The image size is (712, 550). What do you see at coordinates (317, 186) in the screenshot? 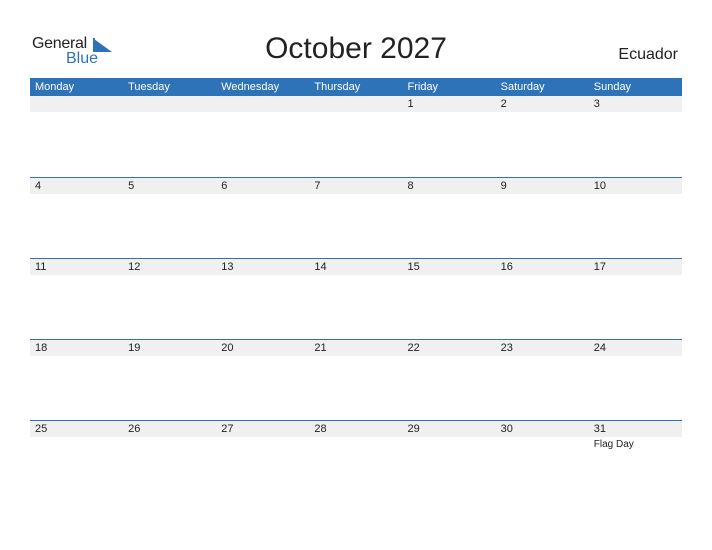
I see `day-number: 7` at bounding box center [317, 186].